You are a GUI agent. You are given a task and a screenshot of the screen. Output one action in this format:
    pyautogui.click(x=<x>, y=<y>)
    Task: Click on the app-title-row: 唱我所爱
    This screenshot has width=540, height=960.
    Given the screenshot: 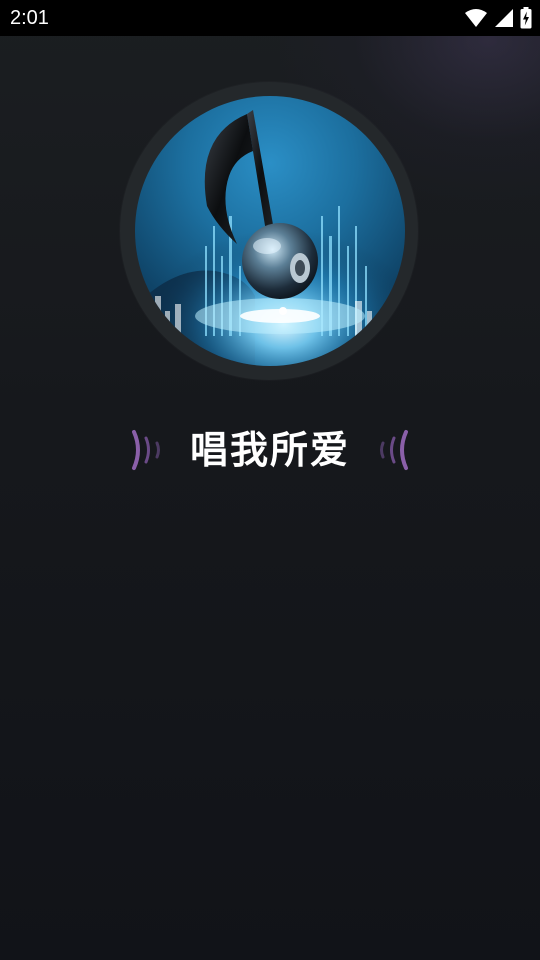 What is the action you would take?
    pyautogui.click(x=270, y=450)
    